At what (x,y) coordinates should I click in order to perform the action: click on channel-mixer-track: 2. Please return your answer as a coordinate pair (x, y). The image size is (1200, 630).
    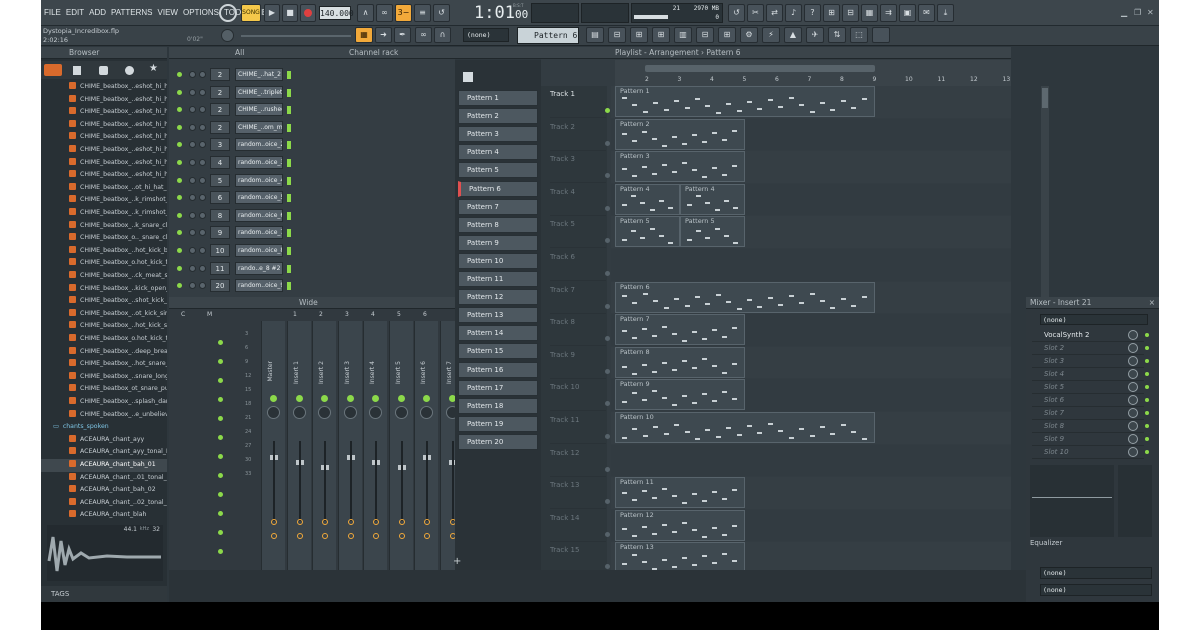
    Looking at the image, I should click on (220, 110).